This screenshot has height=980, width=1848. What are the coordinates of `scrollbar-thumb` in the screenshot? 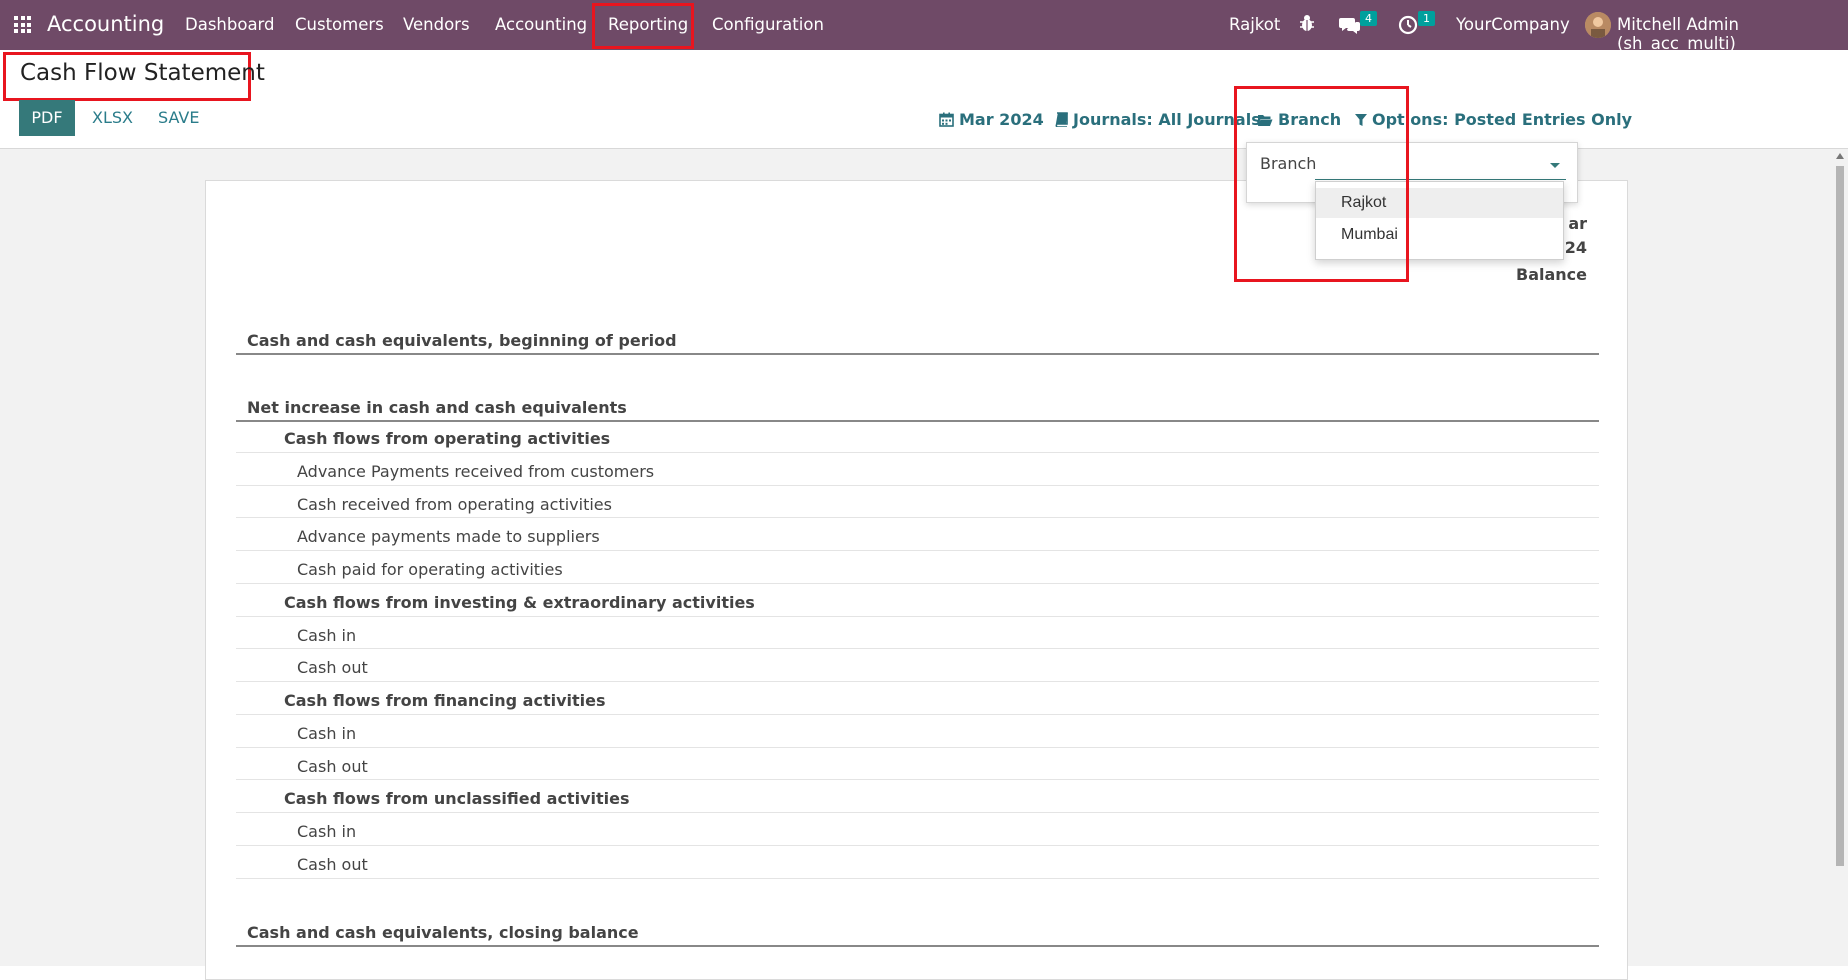 It's located at (1840, 516).